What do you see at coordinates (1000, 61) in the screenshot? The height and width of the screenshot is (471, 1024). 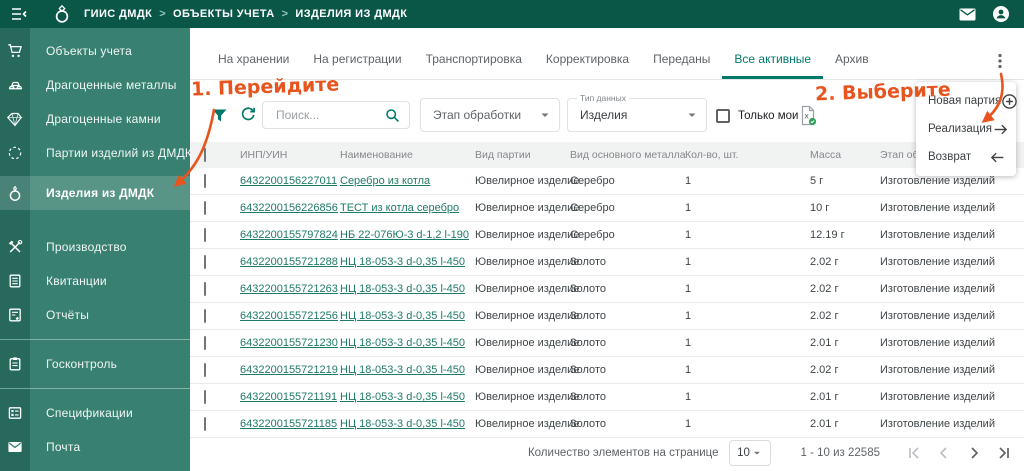 I see `kebab-menu-icon` at bounding box center [1000, 61].